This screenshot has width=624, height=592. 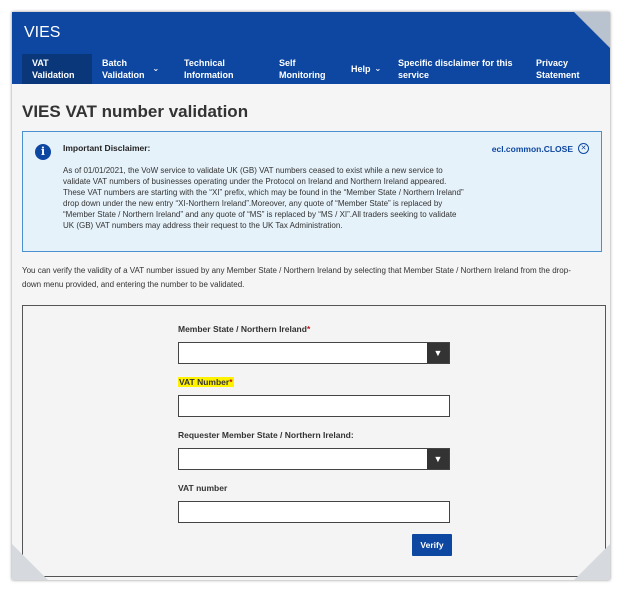 I want to click on requester-member-state-select: ▼, so click(x=314, y=459).